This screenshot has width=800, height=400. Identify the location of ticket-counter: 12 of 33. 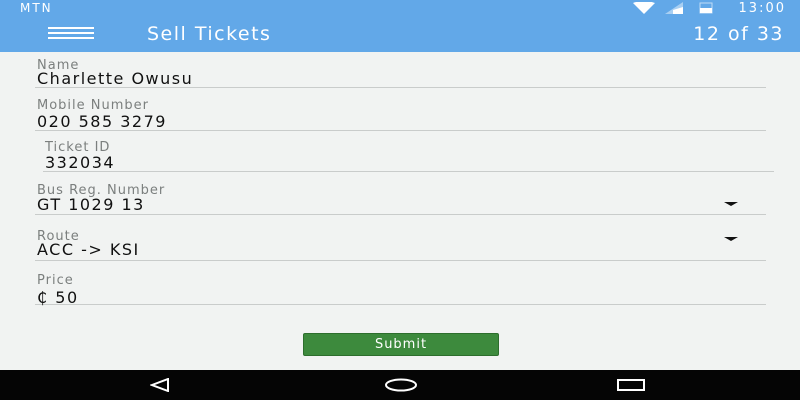
(738, 34).